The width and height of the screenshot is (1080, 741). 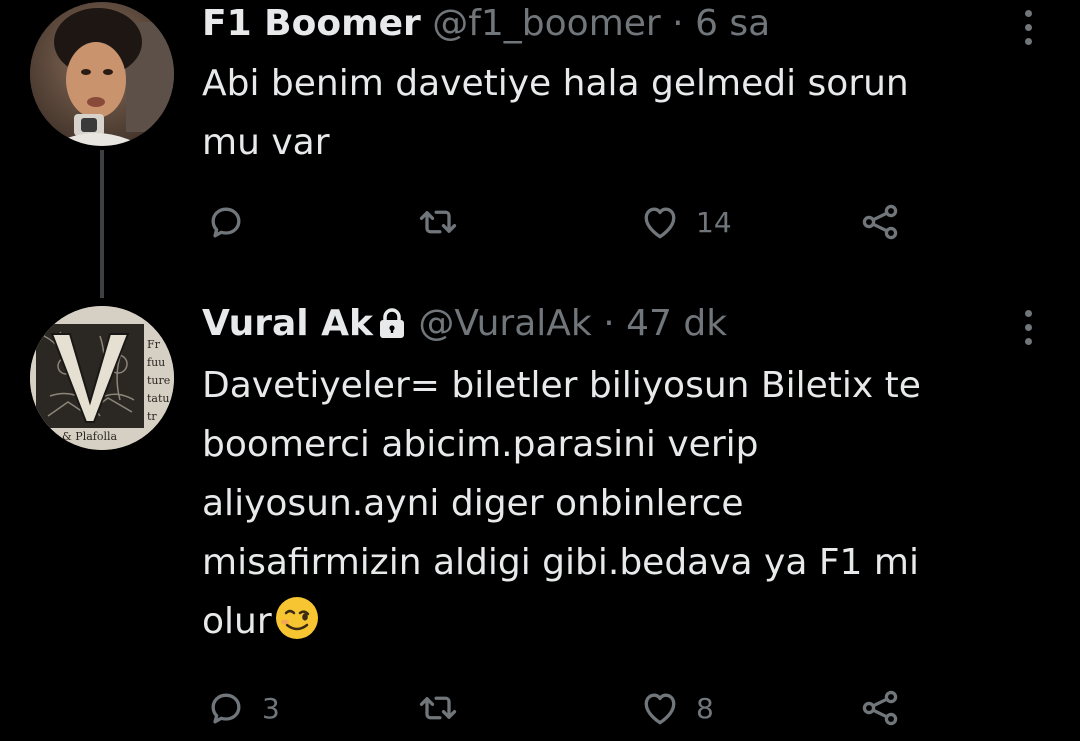 I want to click on tweet-text-line: aliyosun.ayni diger onbinlerce, so click(x=473, y=503).